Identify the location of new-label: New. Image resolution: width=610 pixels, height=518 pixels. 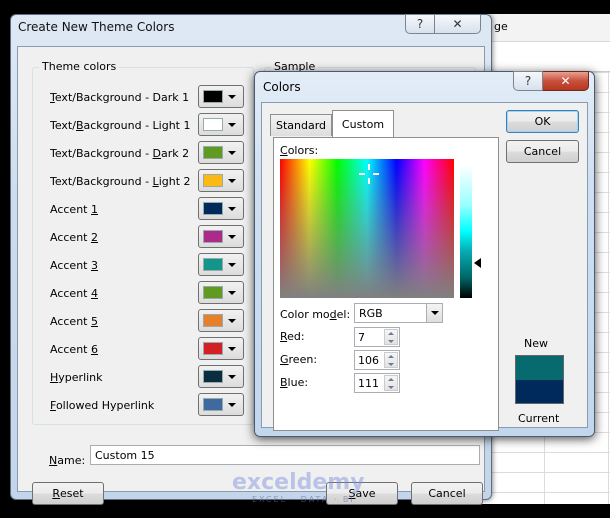
(536, 343).